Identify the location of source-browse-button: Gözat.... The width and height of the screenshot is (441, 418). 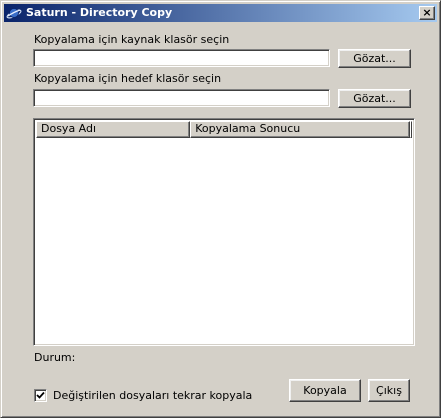
(374, 58).